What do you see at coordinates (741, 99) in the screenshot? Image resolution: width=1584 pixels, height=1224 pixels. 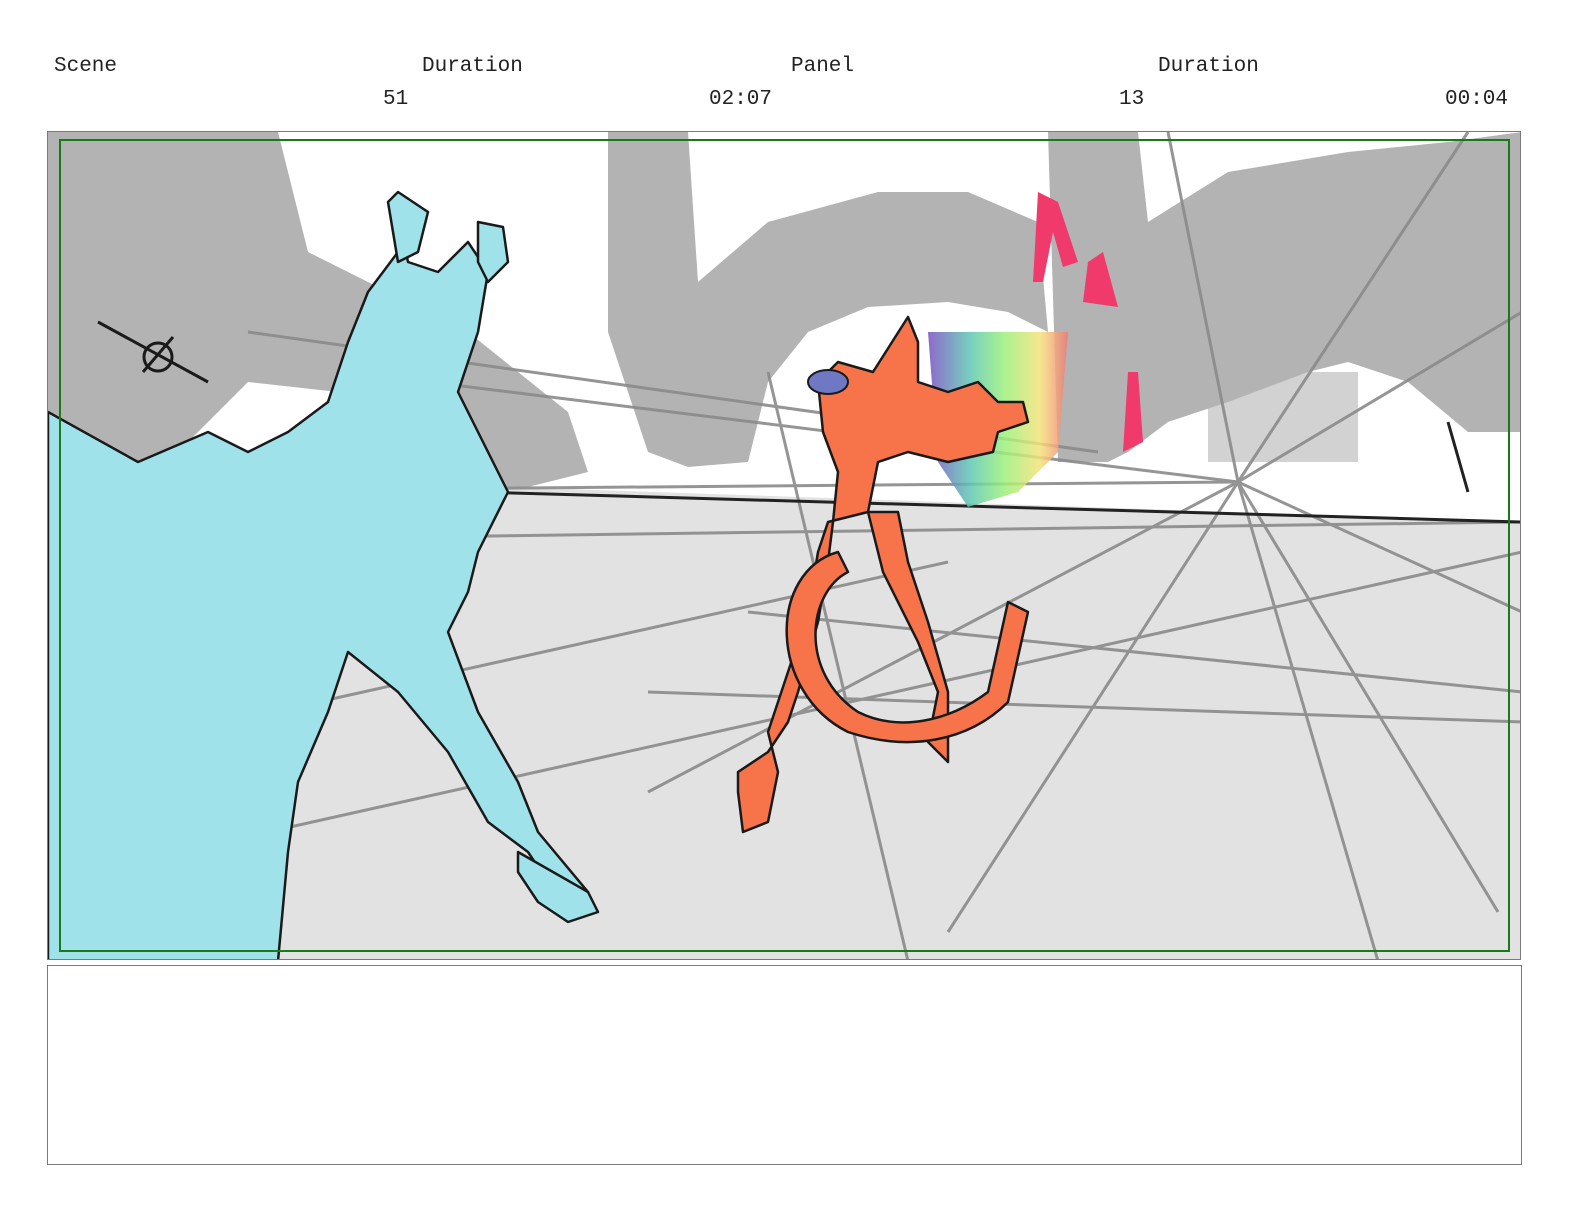 I see `scene-duration-value: 02:07` at bounding box center [741, 99].